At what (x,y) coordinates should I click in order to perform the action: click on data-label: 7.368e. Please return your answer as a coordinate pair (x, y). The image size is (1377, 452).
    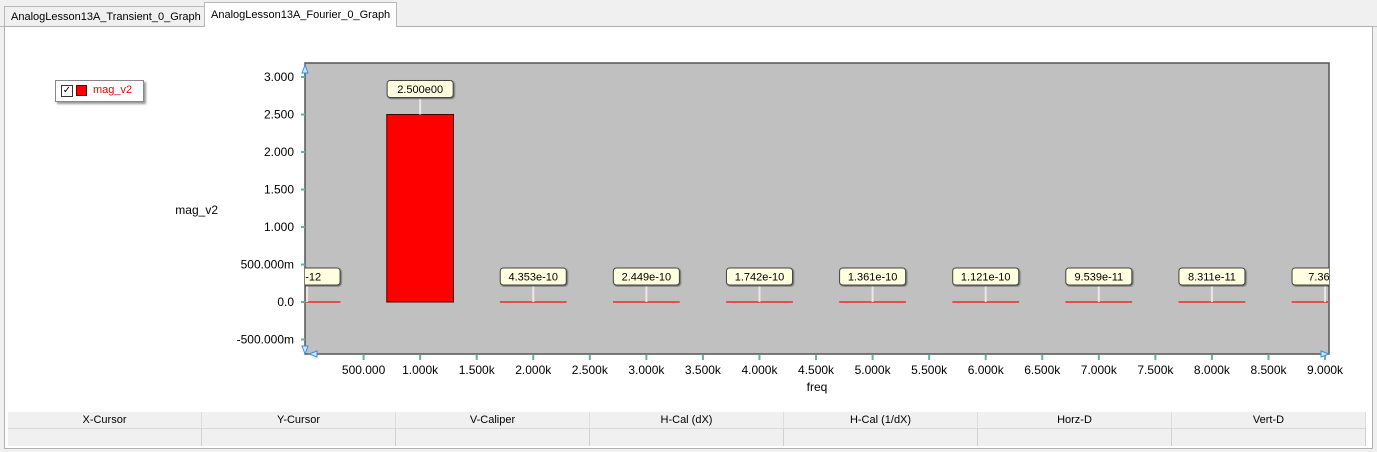
    Looking at the image, I should click on (1325, 278).